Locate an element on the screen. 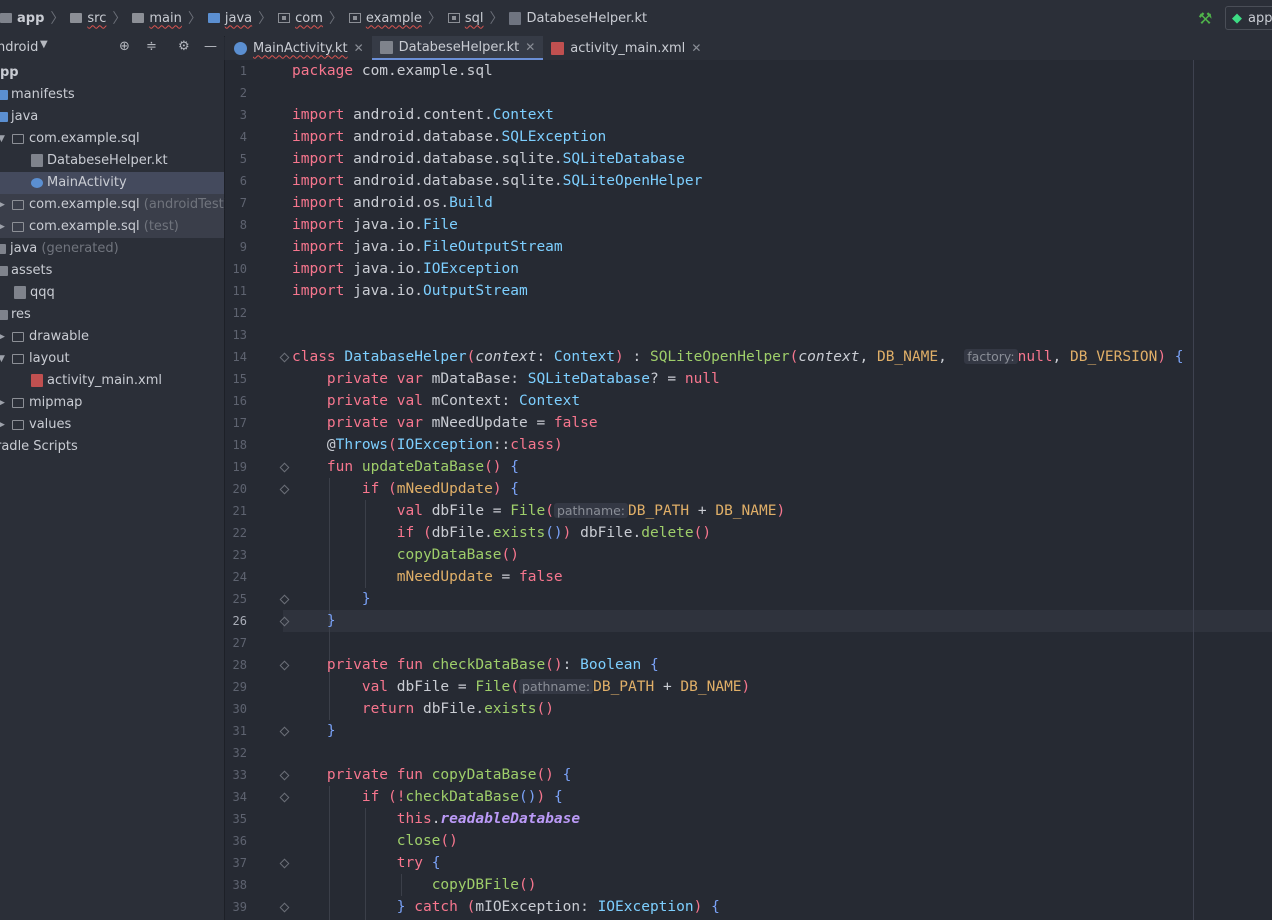 The width and height of the screenshot is (1272, 920). tree-item-qqq: qqq is located at coordinates (112, 293).